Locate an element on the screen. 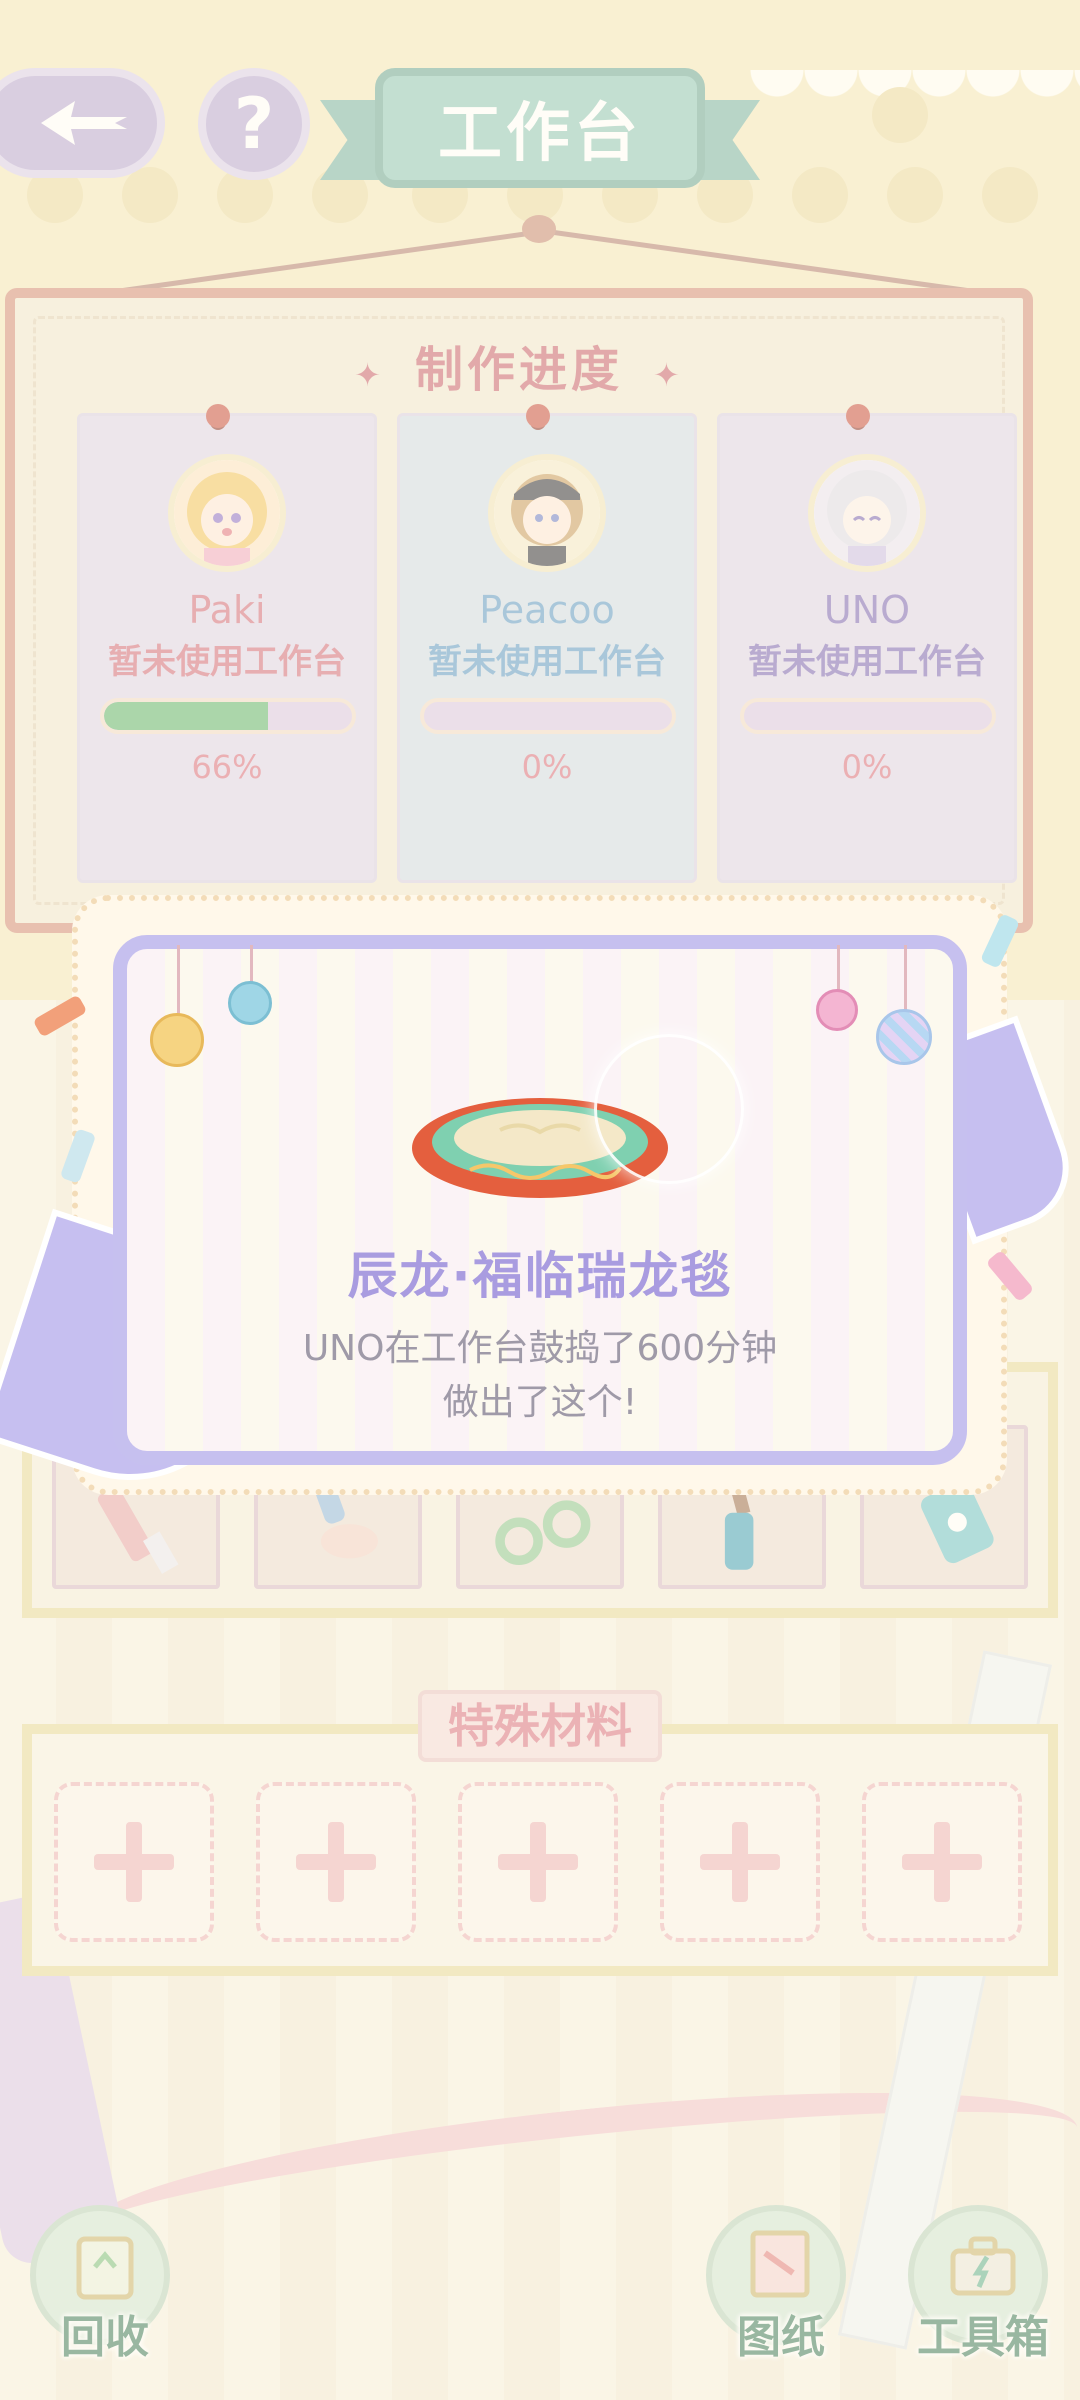 The width and height of the screenshot is (1080, 2400). sparkle-glow is located at coordinates (669, 1109).